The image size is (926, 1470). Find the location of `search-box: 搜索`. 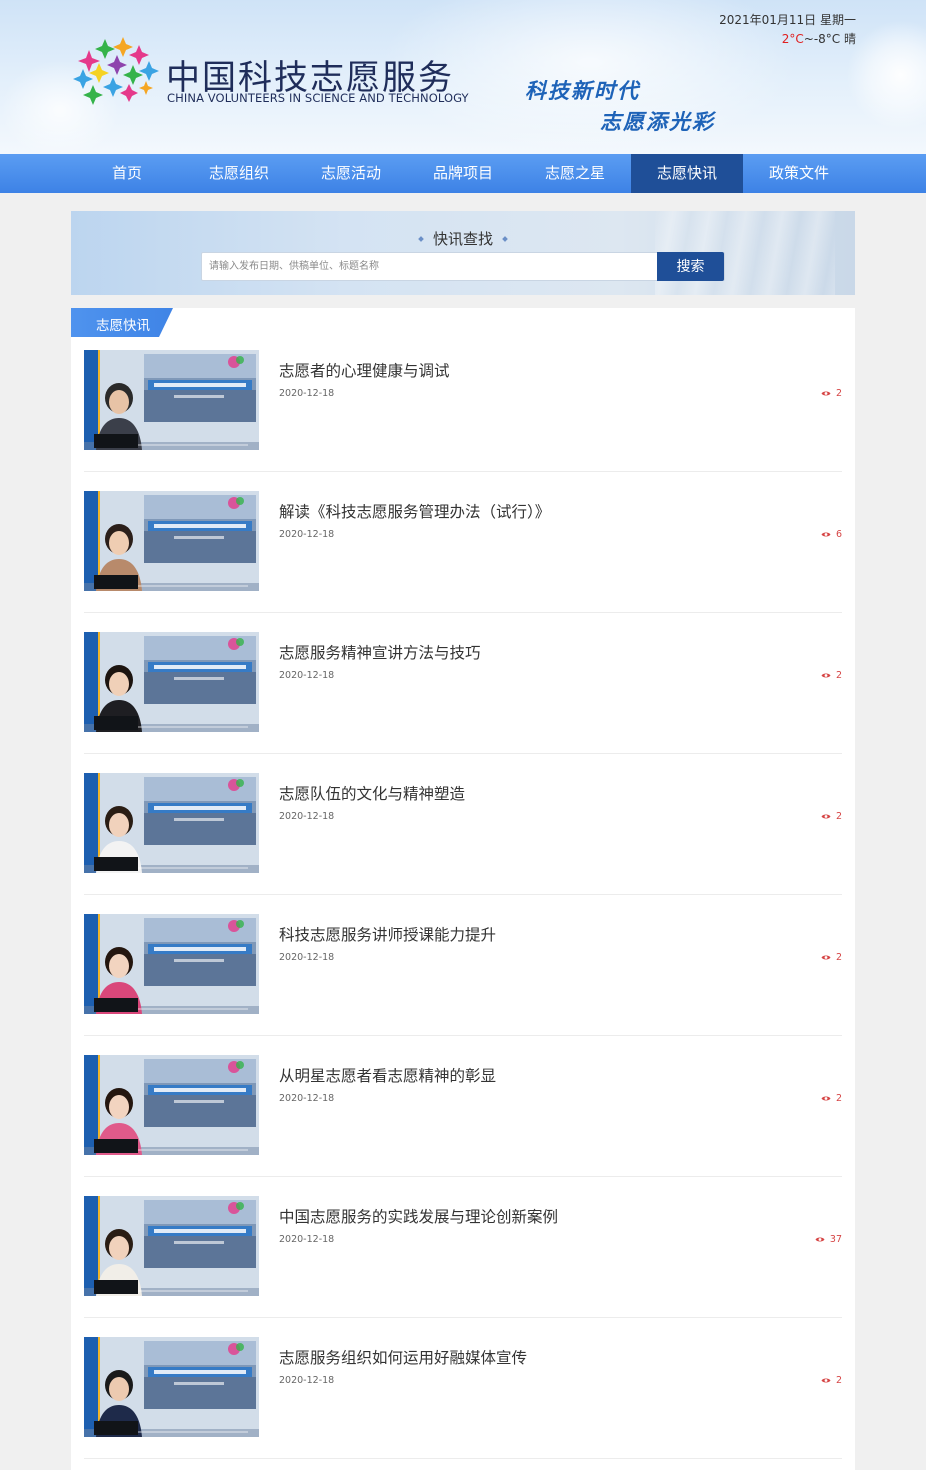

search-box: 搜索 is located at coordinates (463, 266).